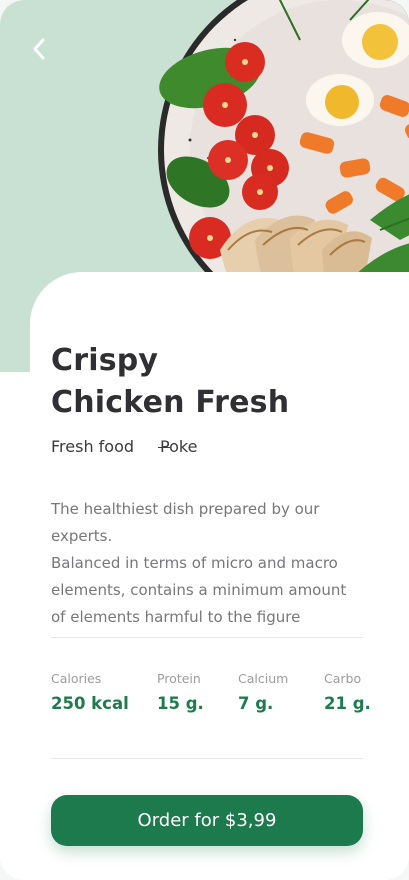 This screenshot has width=409, height=880. What do you see at coordinates (207, 820) in the screenshot?
I see `order-button: Order for $3,99` at bounding box center [207, 820].